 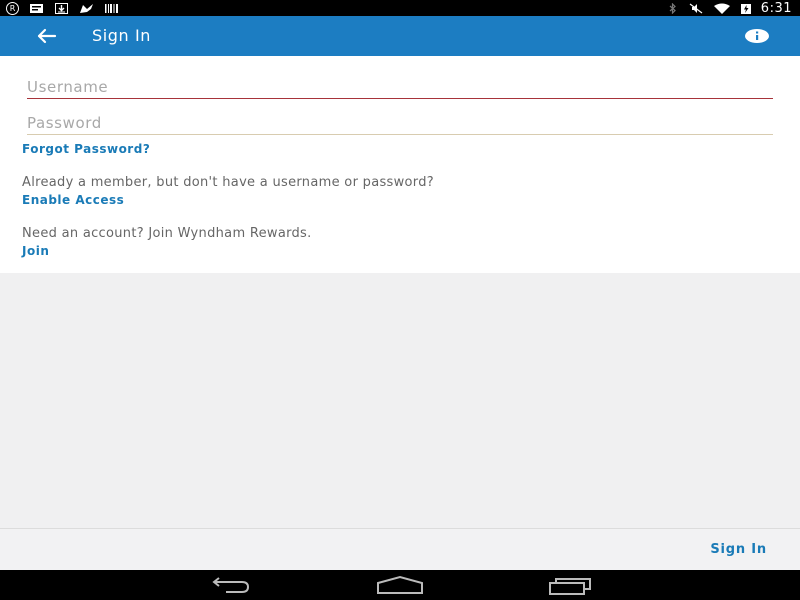 I want to click on password-field-wrapper, so click(x=400, y=124).